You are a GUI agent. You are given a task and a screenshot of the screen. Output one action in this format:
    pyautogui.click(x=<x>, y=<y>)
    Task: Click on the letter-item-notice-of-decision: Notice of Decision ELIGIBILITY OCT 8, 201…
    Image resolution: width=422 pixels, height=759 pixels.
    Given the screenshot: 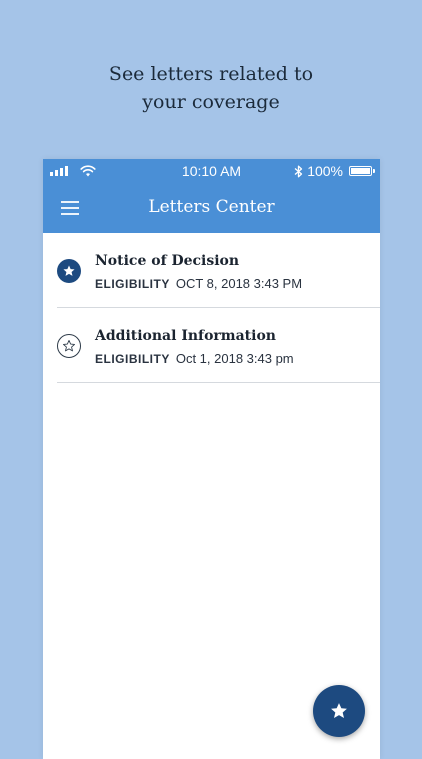 What is the action you would take?
    pyautogui.click(x=218, y=270)
    